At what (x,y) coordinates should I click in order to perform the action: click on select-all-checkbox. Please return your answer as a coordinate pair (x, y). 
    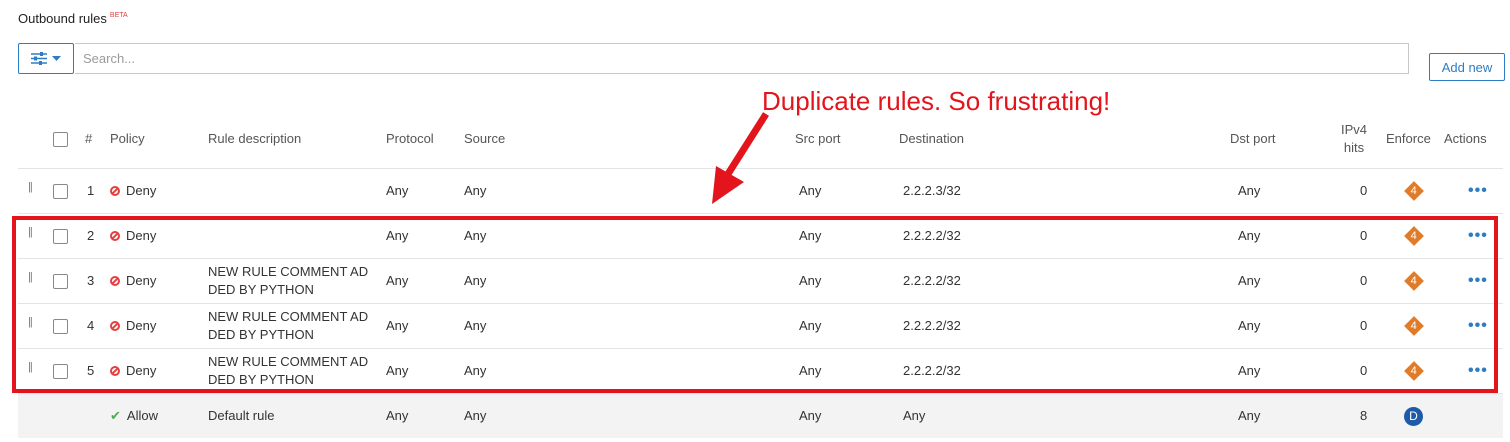
    Looking at the image, I should click on (60, 139).